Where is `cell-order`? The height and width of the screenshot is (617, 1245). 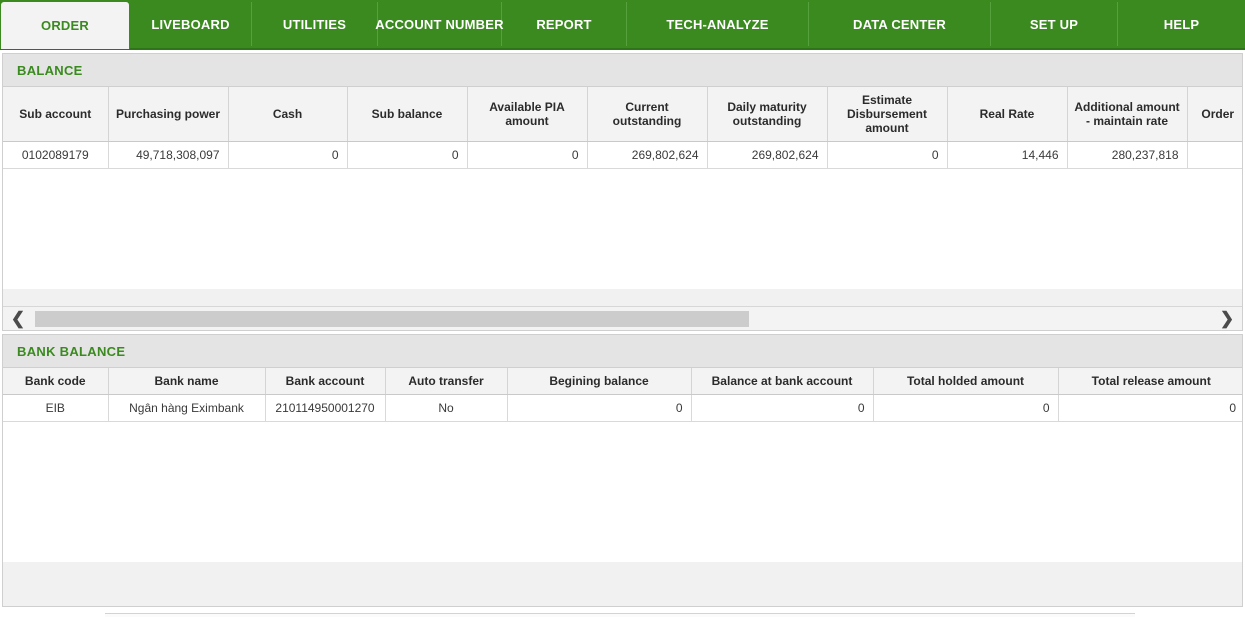 cell-order is located at coordinates (1214, 155).